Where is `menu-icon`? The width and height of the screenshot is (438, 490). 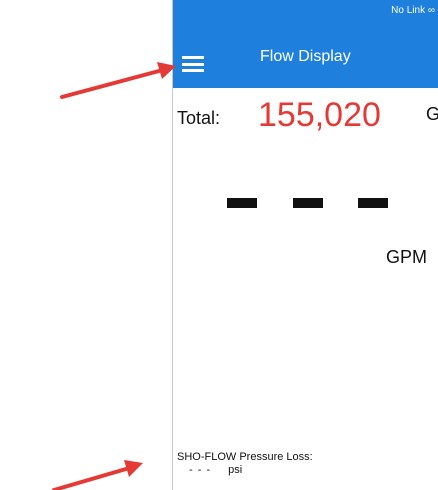
menu-icon is located at coordinates (193, 64).